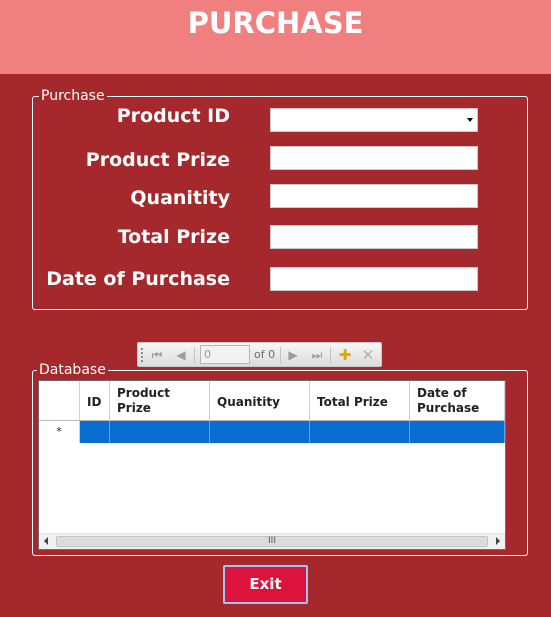 This screenshot has width=551, height=617. Describe the element at coordinates (180, 198) in the screenshot. I see `quanitity-label: Quanitity` at that location.